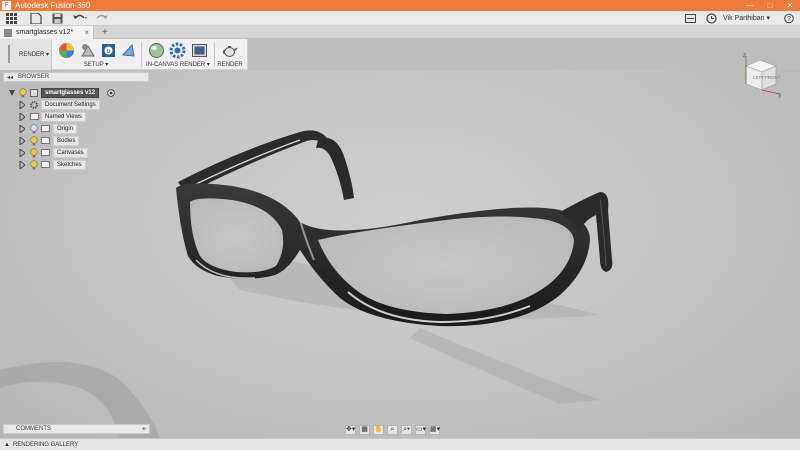 This screenshot has width=800, height=450. Describe the element at coordinates (392, 429) in the screenshot. I see `zoom-icon: ⌕` at that location.